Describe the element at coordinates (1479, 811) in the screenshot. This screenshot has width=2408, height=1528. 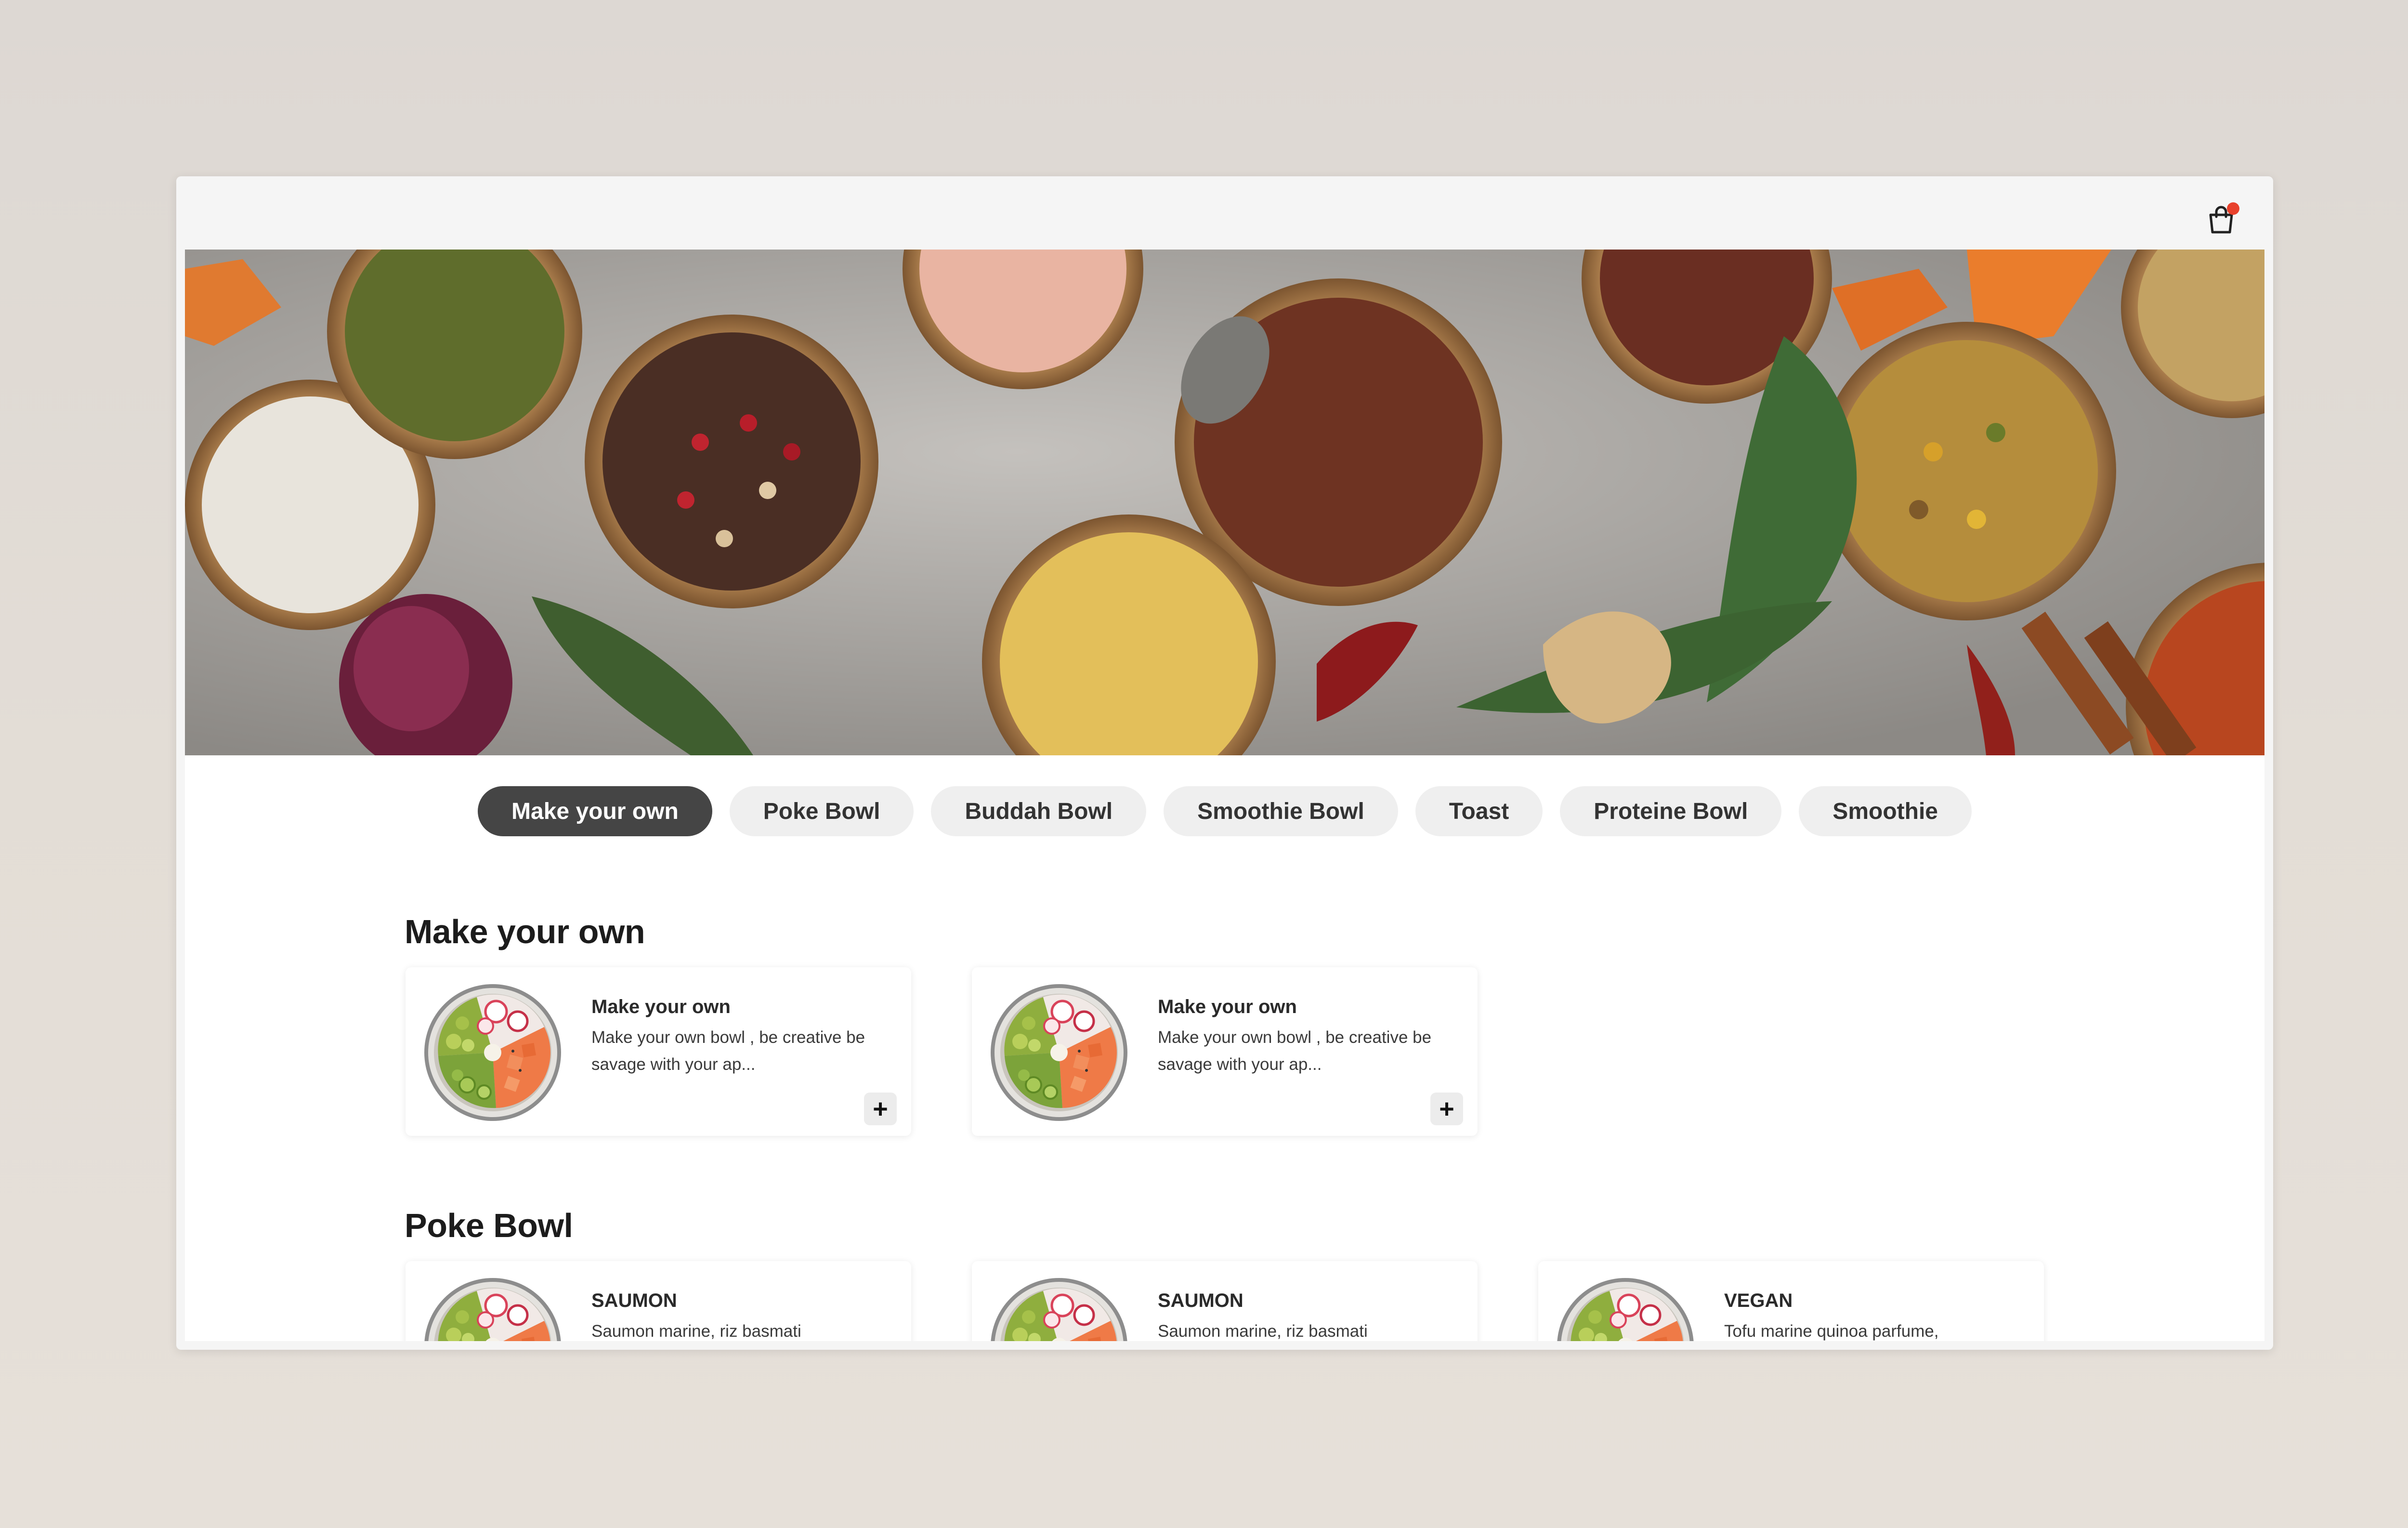
I see `tab-toast: Toast` at that location.